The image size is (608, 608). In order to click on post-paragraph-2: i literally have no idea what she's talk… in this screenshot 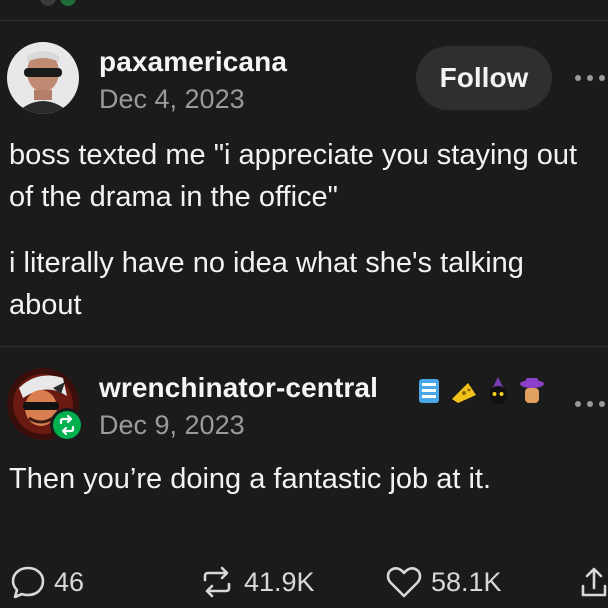, I will do `click(266, 284)`.